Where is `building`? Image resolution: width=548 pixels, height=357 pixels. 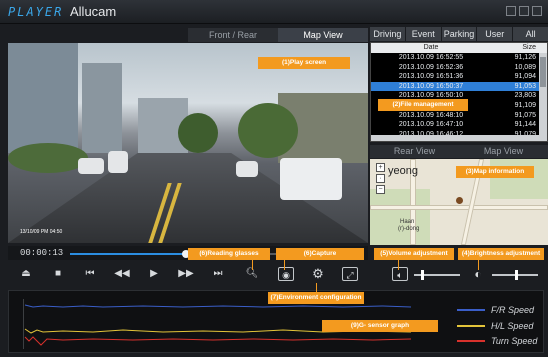 building is located at coordinates (102, 108).